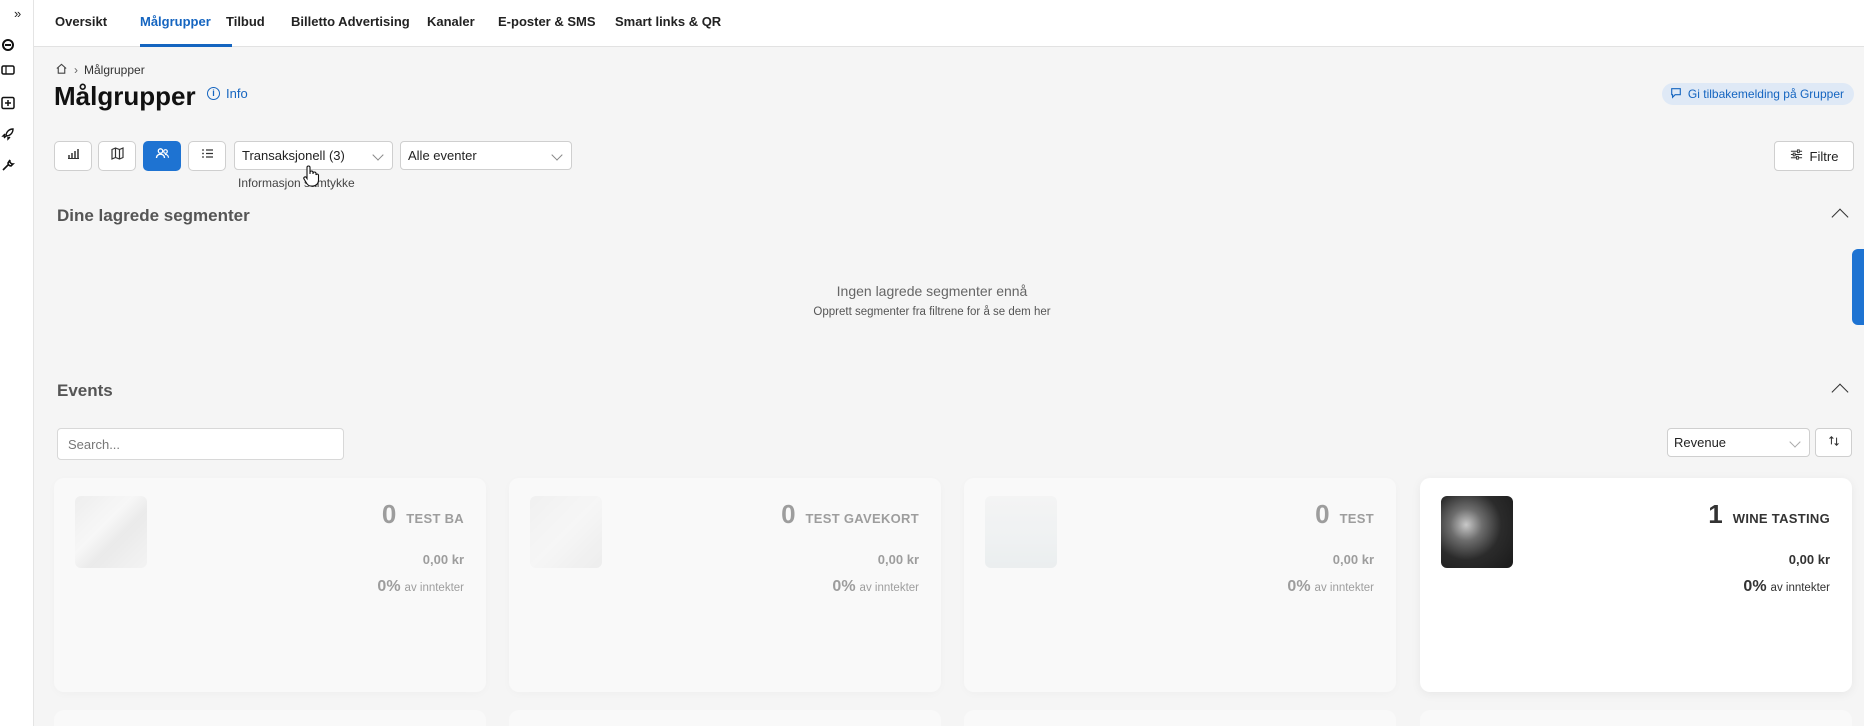 The width and height of the screenshot is (1864, 726). What do you see at coordinates (668, 21) in the screenshot?
I see `tab-smart-links-qr: Smart links & QR` at bounding box center [668, 21].